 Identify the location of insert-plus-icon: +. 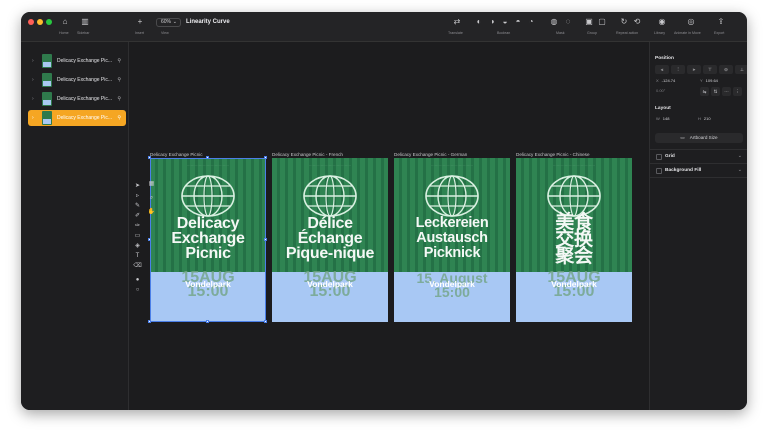
(140, 22).